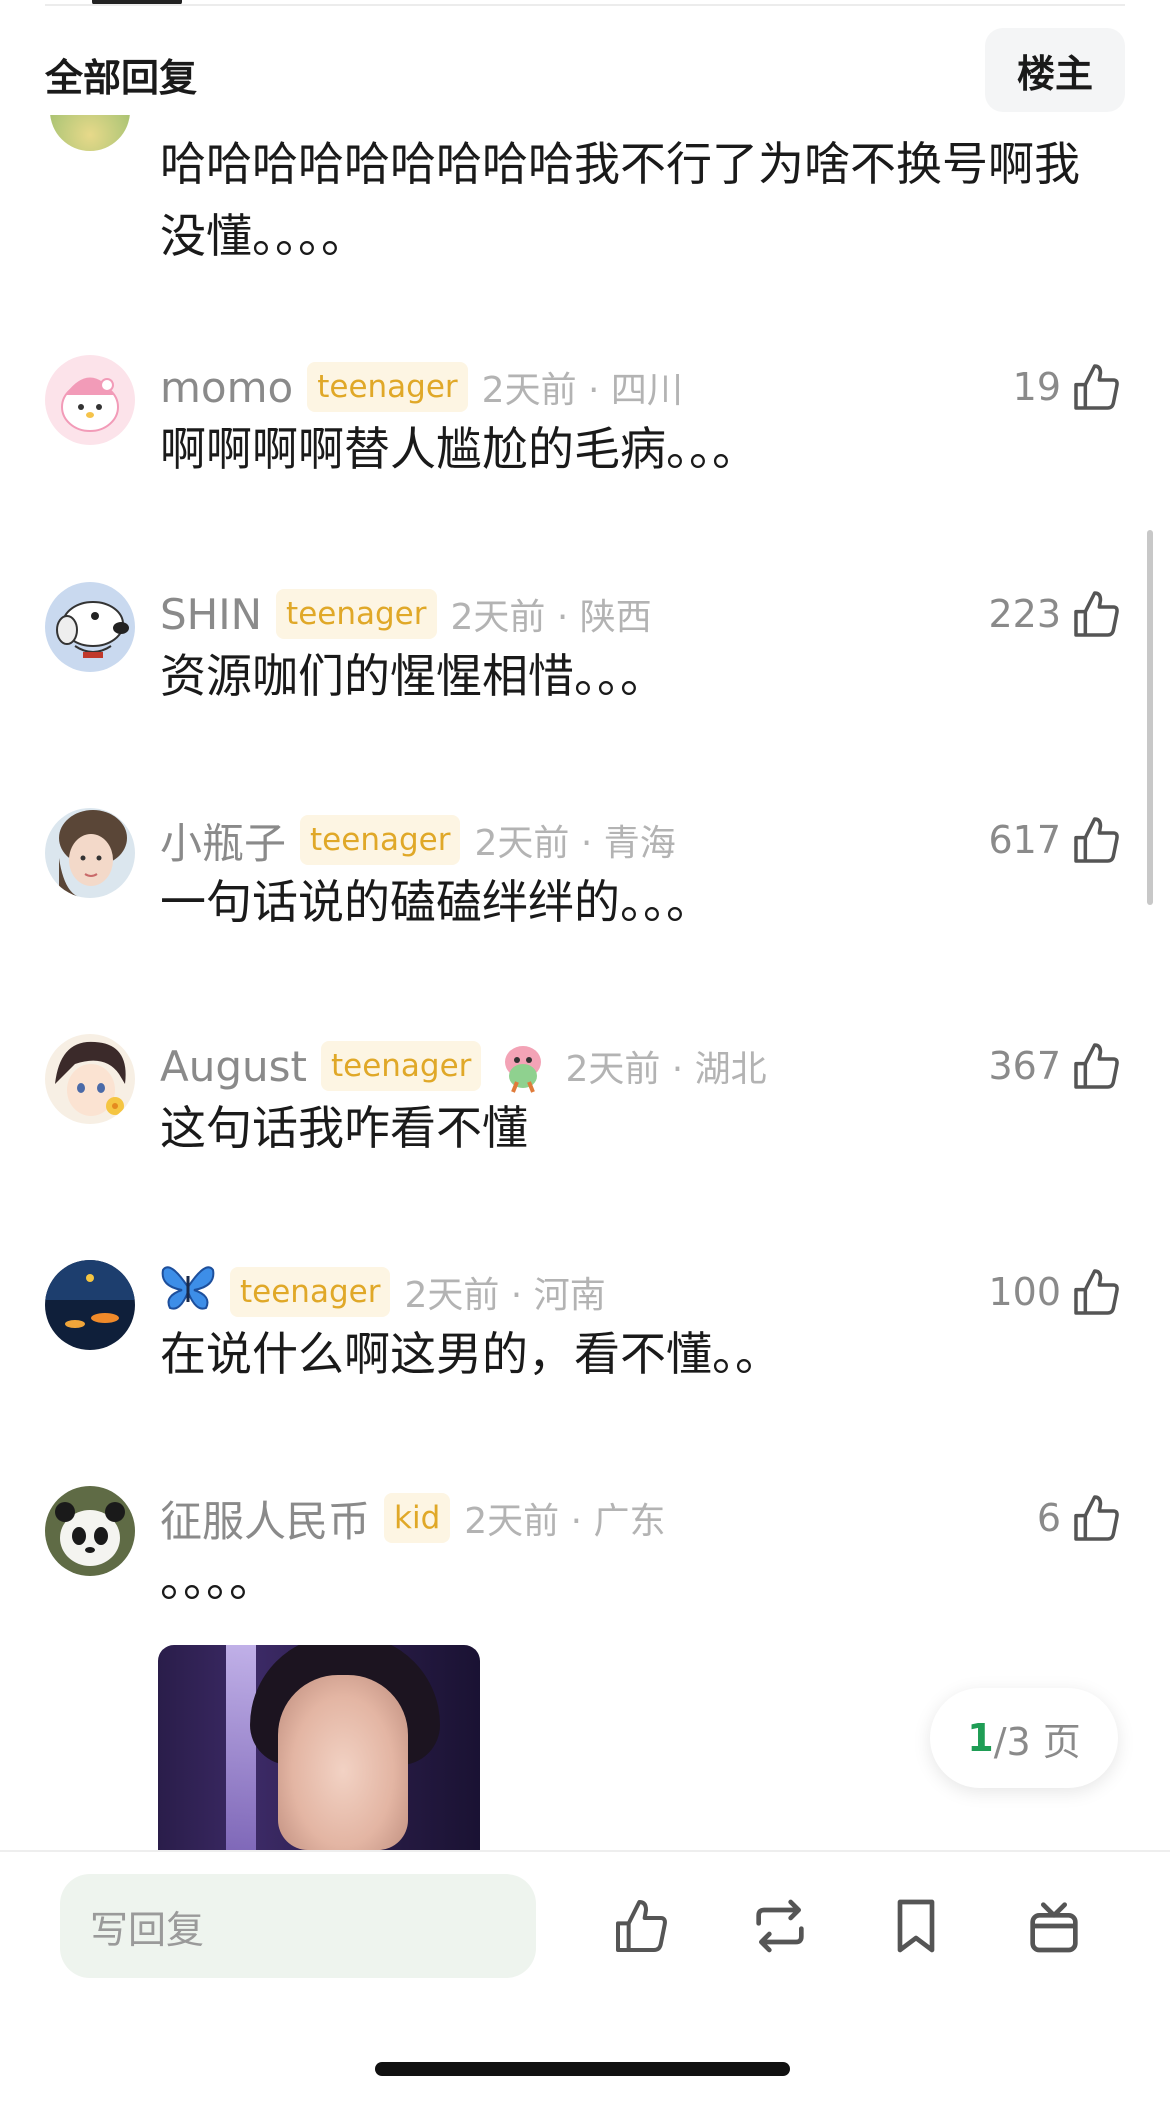 Image resolution: width=1170 pixels, height=2112 pixels. What do you see at coordinates (565, 1521) in the screenshot?
I see `timestamp-location: 2天前 · 广东` at bounding box center [565, 1521].